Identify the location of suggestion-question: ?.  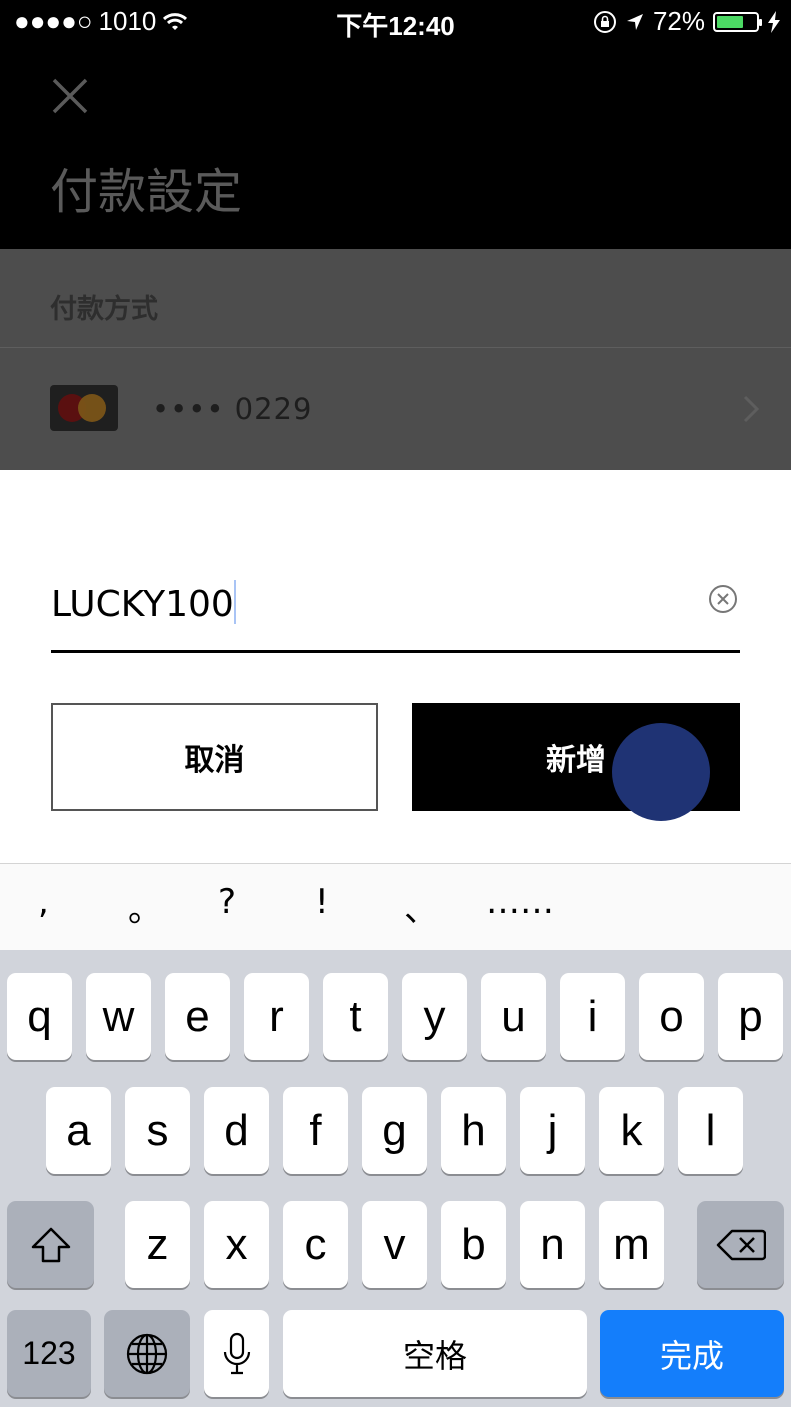
(227, 902).